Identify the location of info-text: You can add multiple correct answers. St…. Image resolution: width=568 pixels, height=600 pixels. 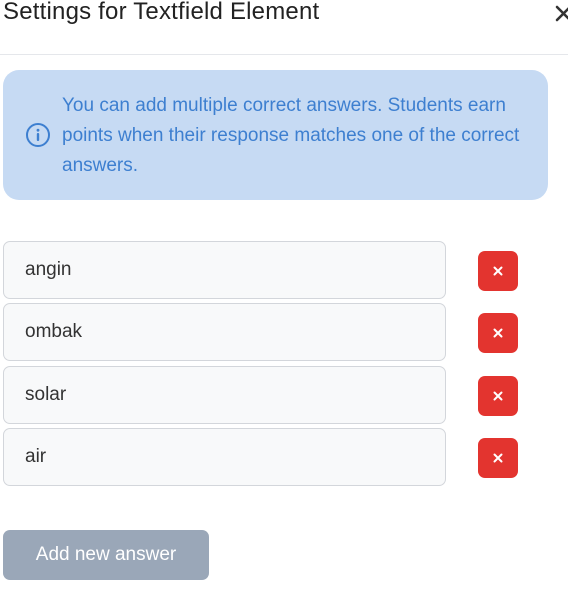
(291, 135).